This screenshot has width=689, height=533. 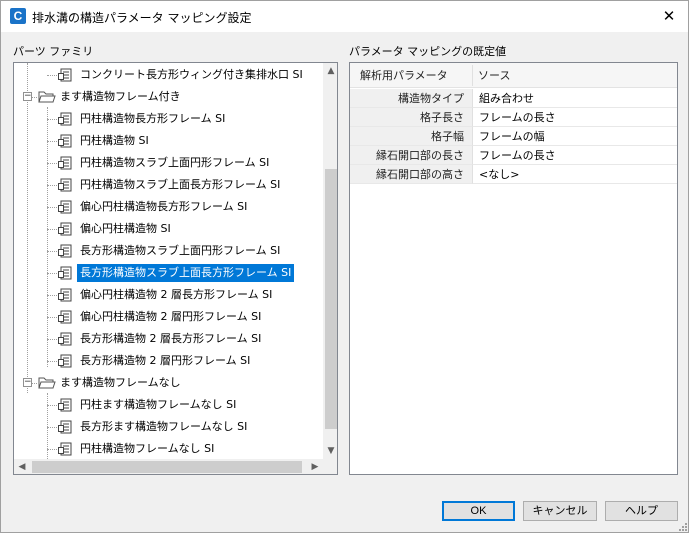 I want to click on tree-item-label: 偏心円柱構造物 SI, so click(x=125, y=228).